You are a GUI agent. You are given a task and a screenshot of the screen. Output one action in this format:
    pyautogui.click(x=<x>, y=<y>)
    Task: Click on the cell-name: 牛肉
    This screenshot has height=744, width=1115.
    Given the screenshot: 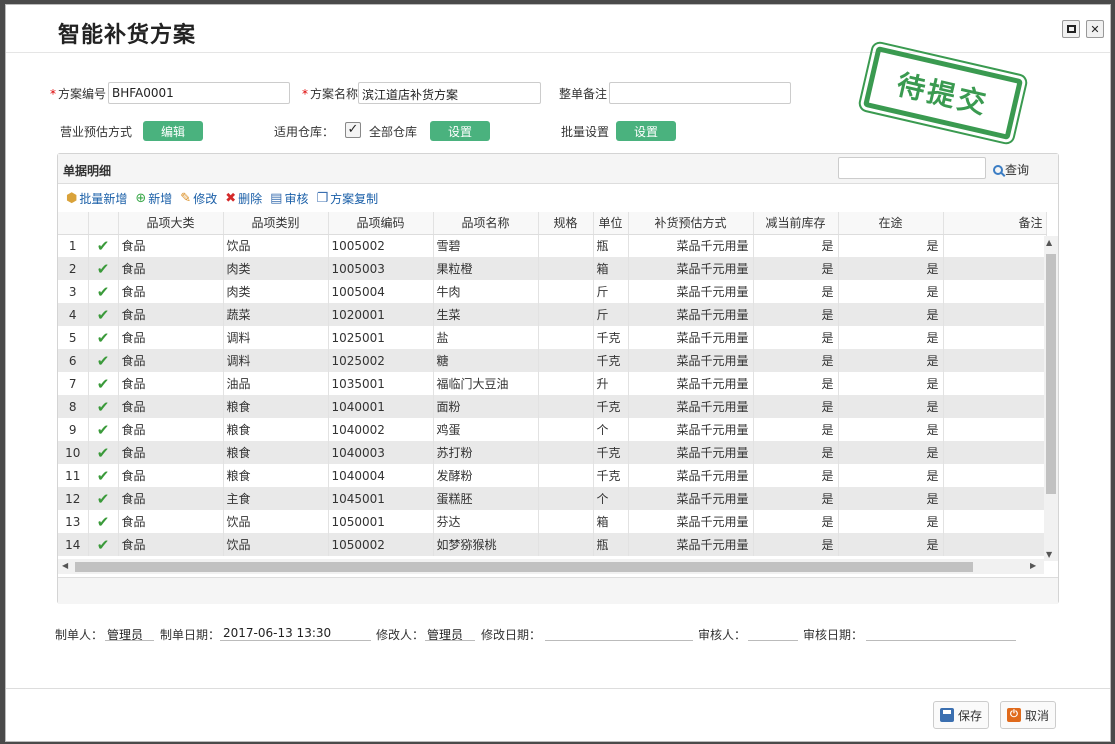 What is the action you would take?
    pyautogui.click(x=486, y=291)
    